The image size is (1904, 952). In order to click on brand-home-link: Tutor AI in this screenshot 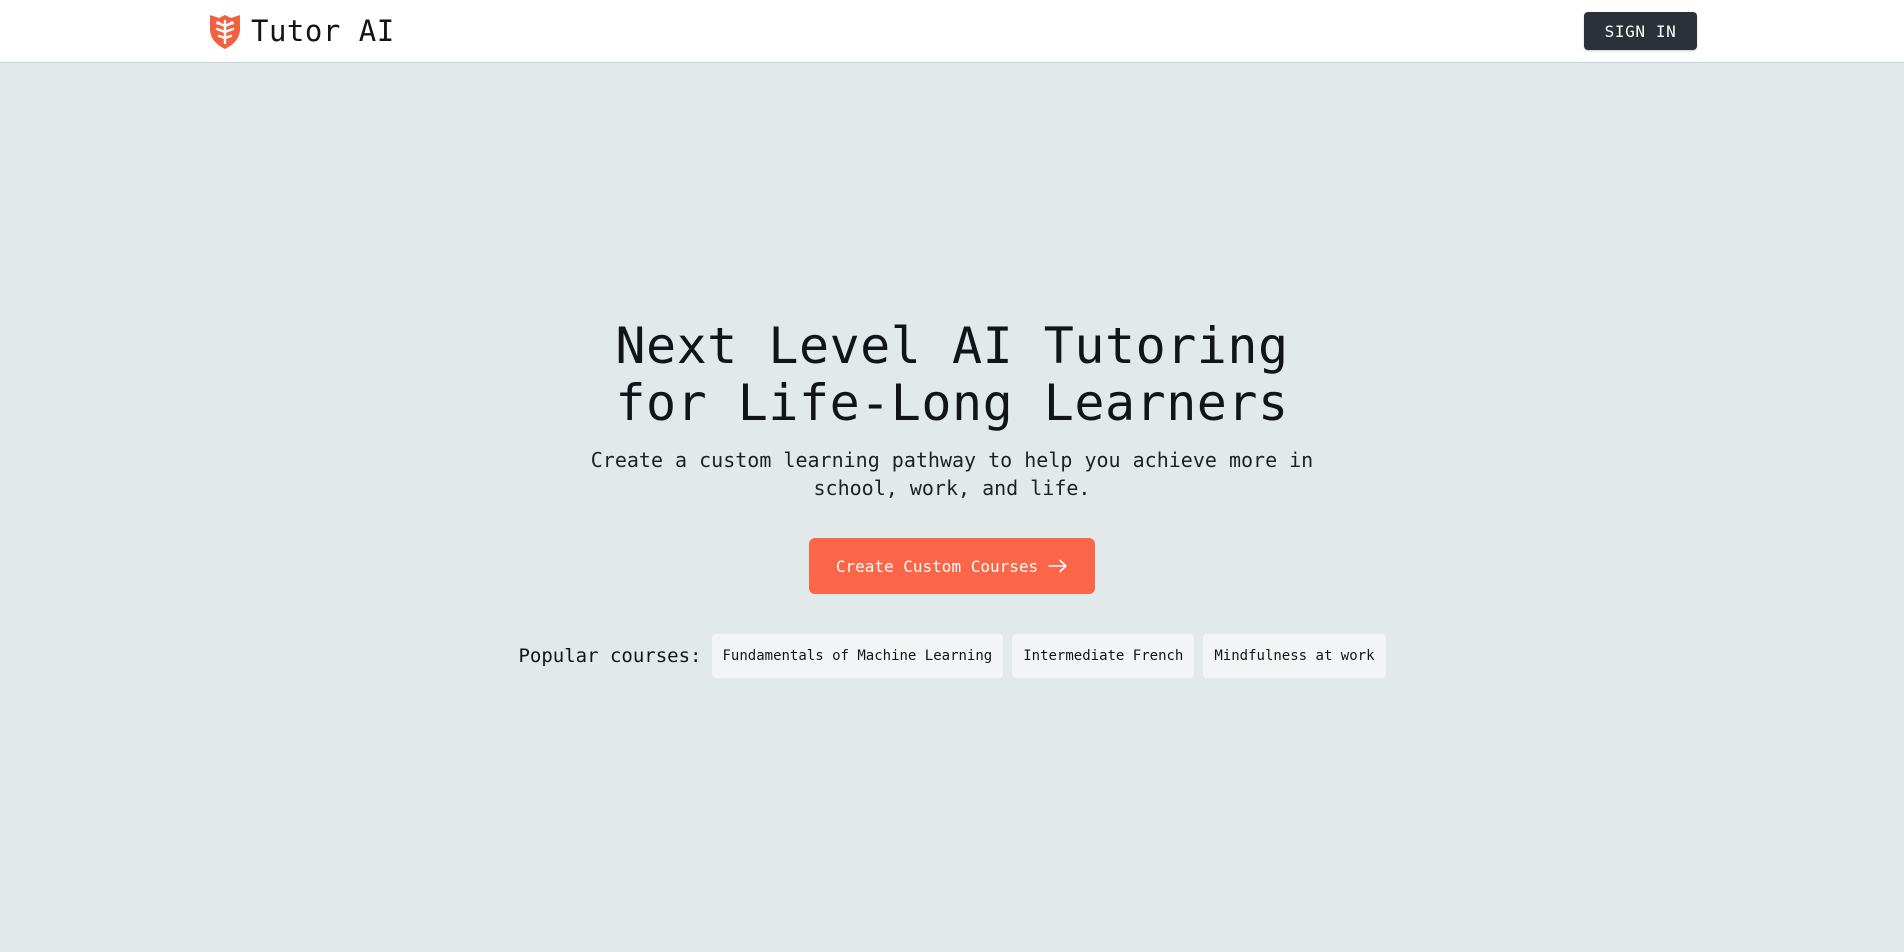, I will do `click(301, 31)`.